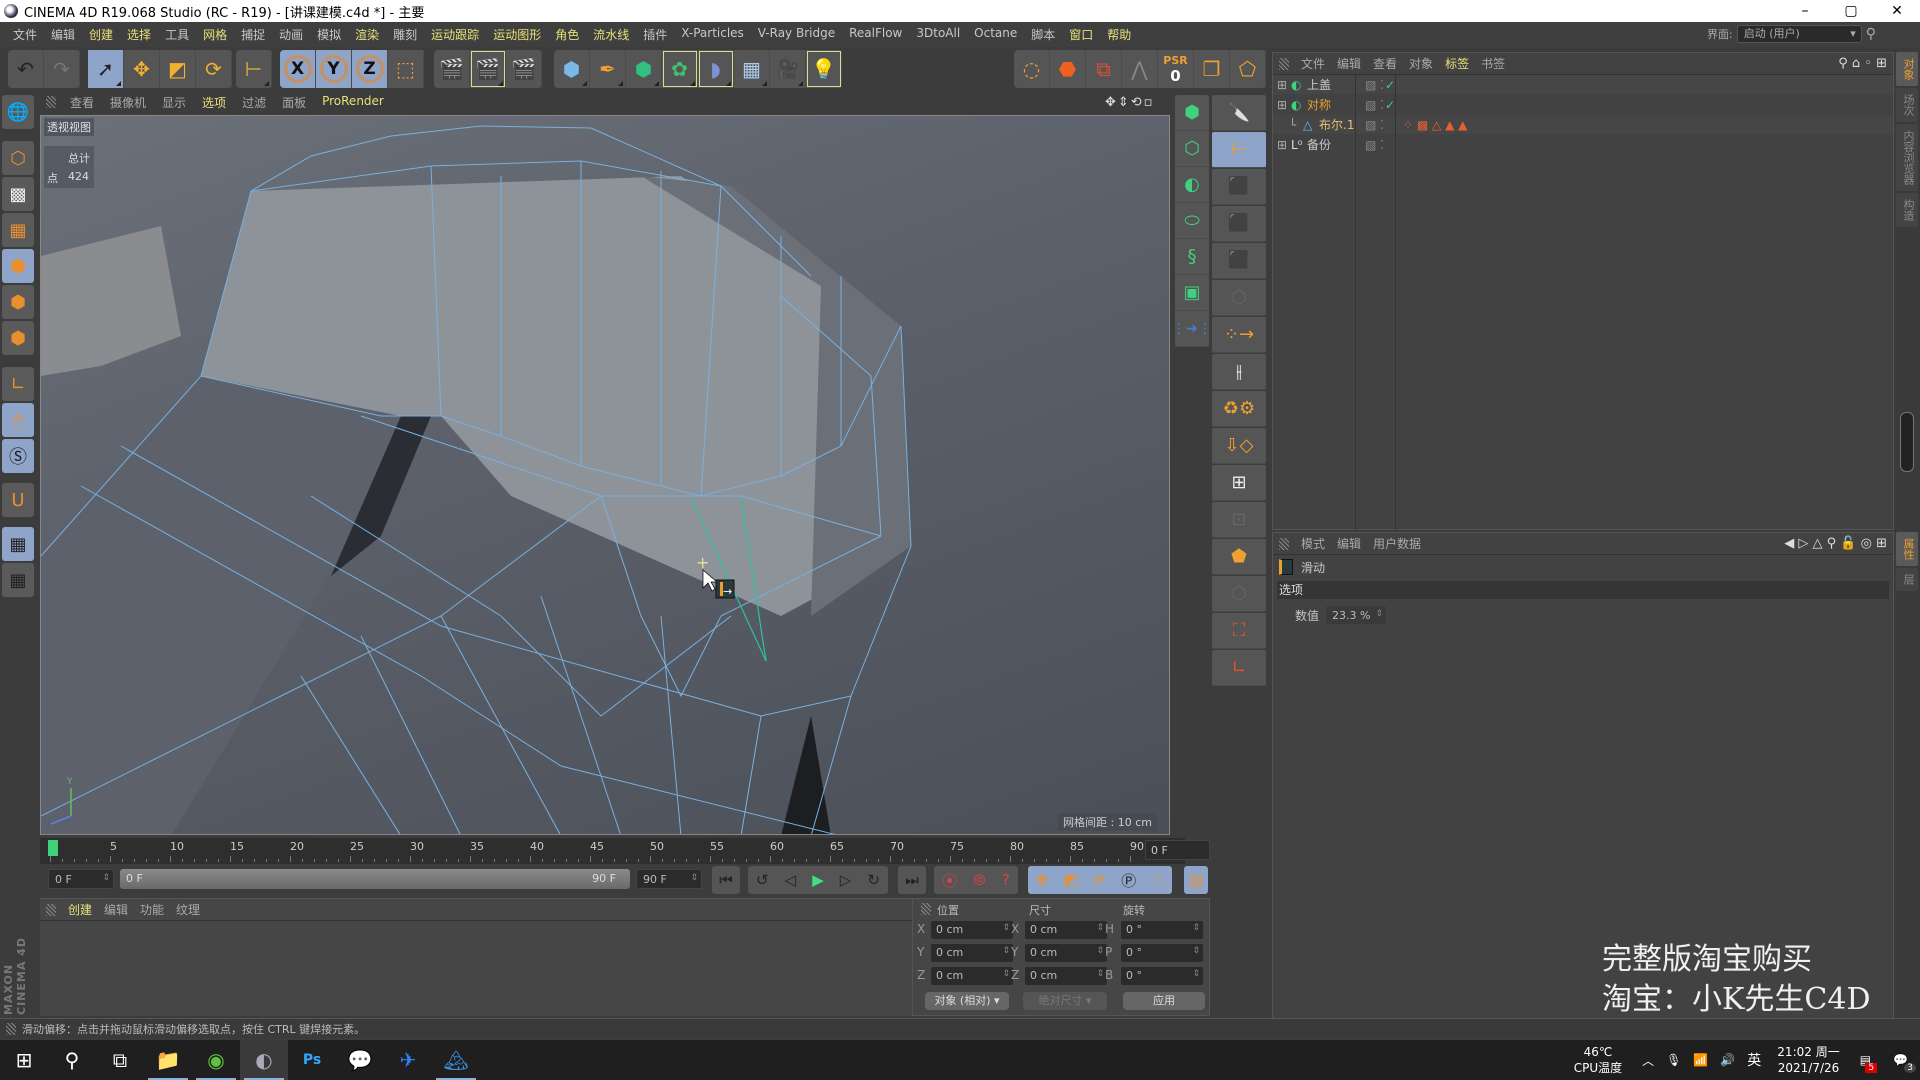 Image resolution: width=1920 pixels, height=1080 pixels. What do you see at coordinates (370, 69) in the screenshot?
I see `z-axis-button: Z` at bounding box center [370, 69].